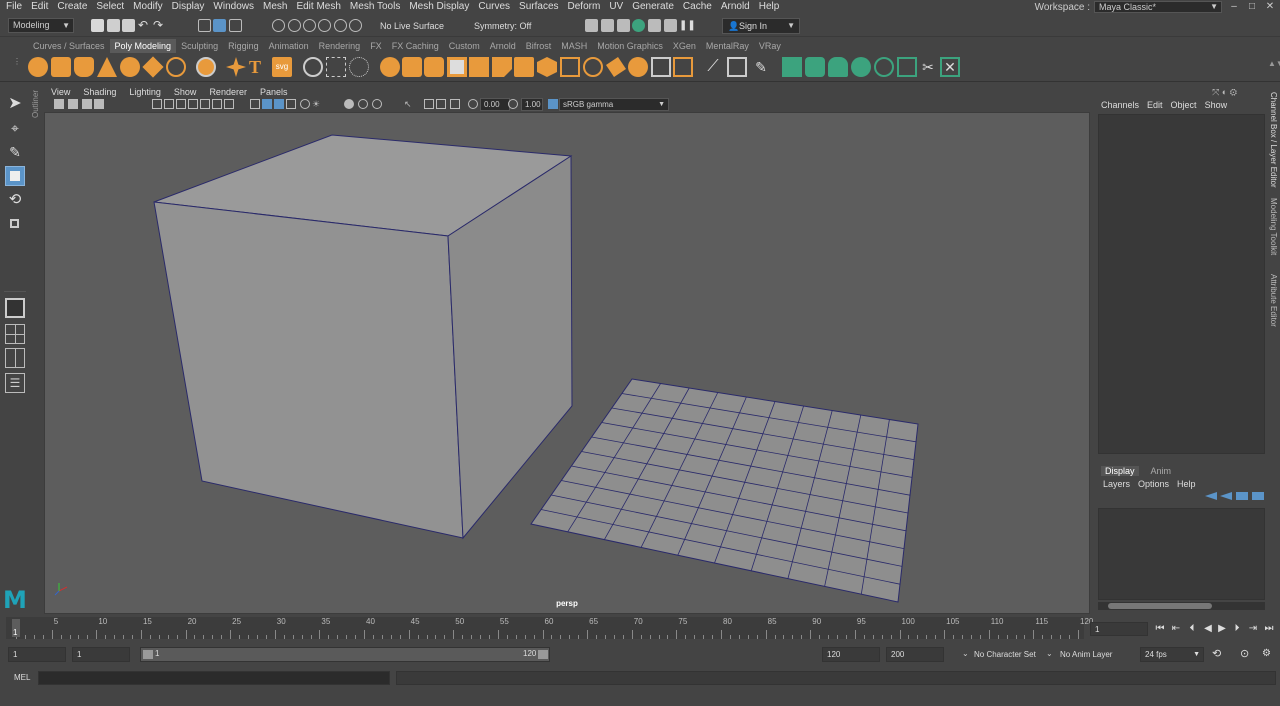 The height and width of the screenshot is (706, 1280). What do you see at coordinates (1119, 629) in the screenshot?
I see `current-frame-field: 1` at bounding box center [1119, 629].